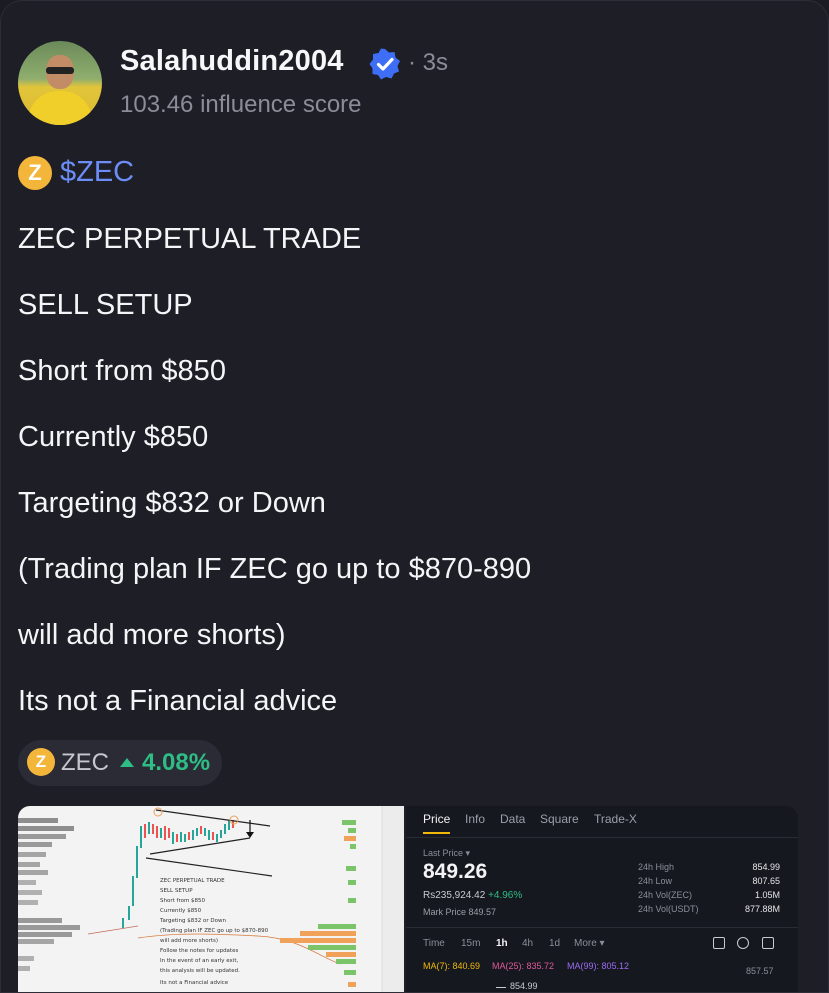 This screenshot has width=829, height=993. I want to click on chart-note: SELL SETUP, so click(176, 891).